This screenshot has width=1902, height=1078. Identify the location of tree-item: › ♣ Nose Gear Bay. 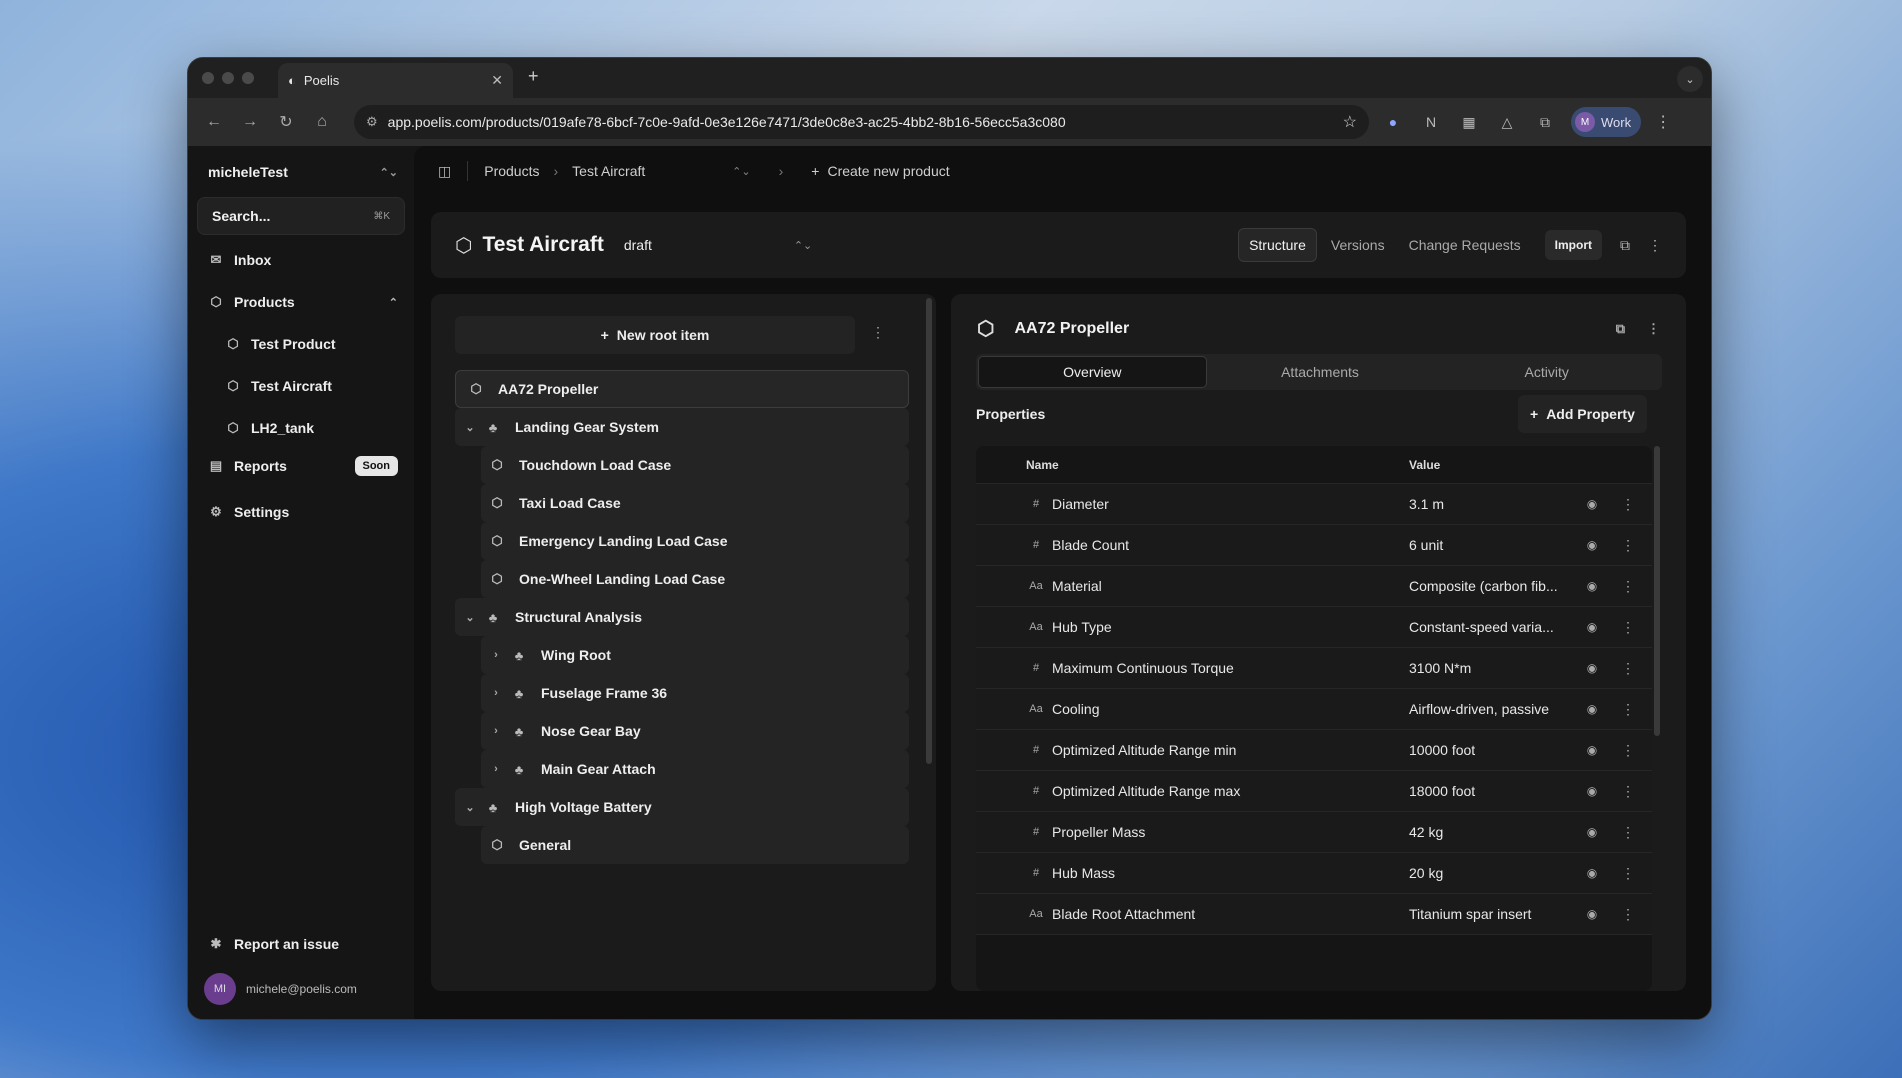
(695, 731).